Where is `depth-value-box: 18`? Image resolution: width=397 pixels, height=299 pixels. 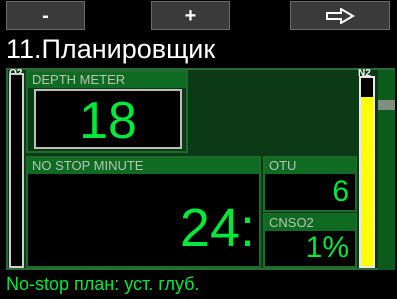 depth-value-box: 18 is located at coordinates (108, 119).